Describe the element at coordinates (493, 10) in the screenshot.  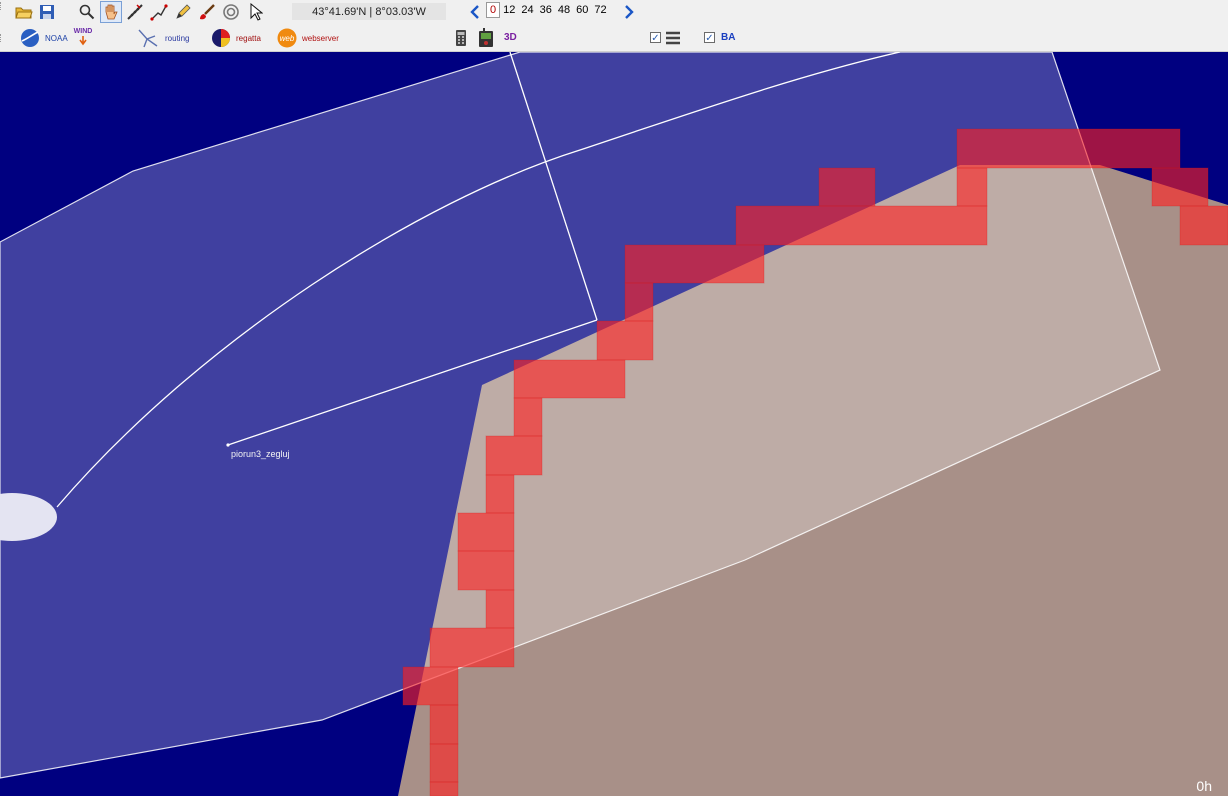
I see `hour-option: 0` at that location.